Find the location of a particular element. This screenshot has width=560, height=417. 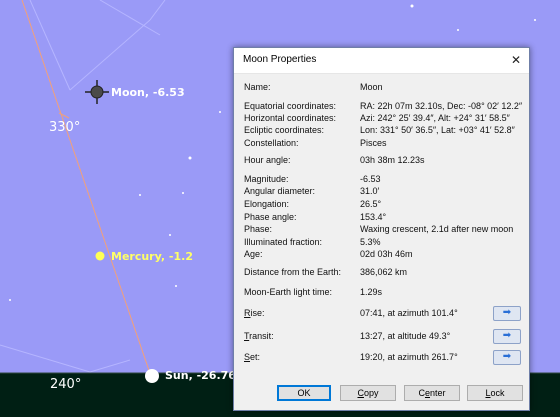

prop-label: Hour angle: is located at coordinates (267, 160).